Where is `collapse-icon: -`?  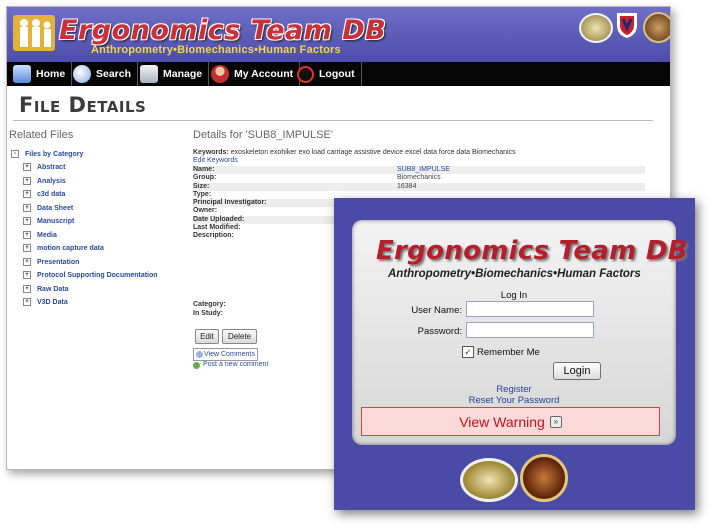
collapse-icon: - is located at coordinates (15, 154).